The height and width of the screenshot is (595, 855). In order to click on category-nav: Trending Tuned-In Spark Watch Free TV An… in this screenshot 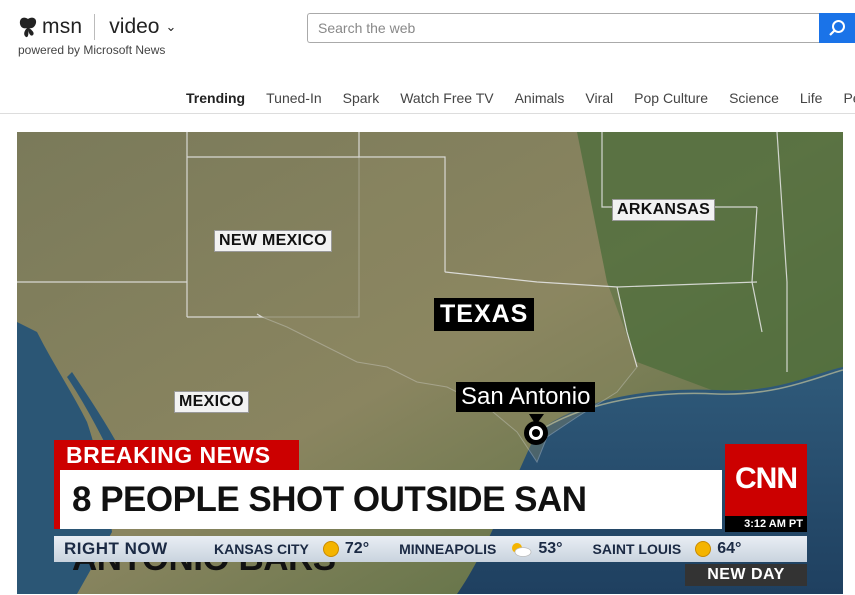, I will do `click(520, 98)`.